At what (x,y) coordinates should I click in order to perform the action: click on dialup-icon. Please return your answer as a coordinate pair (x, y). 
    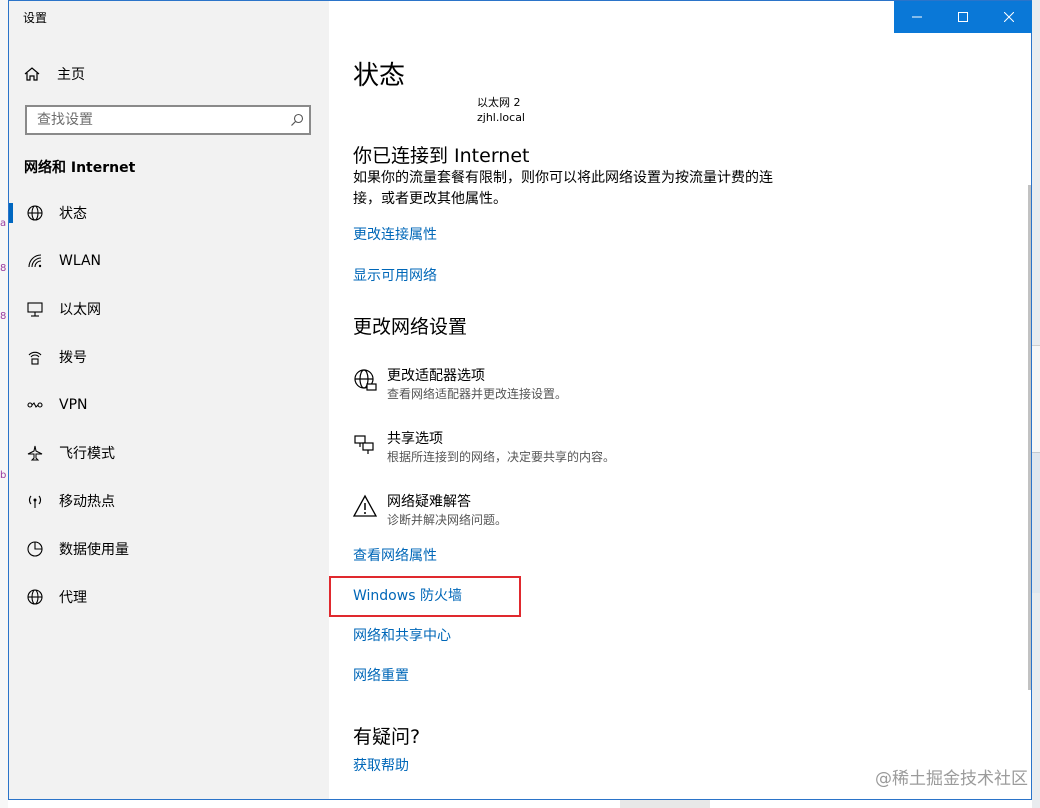
    Looking at the image, I should click on (35, 357).